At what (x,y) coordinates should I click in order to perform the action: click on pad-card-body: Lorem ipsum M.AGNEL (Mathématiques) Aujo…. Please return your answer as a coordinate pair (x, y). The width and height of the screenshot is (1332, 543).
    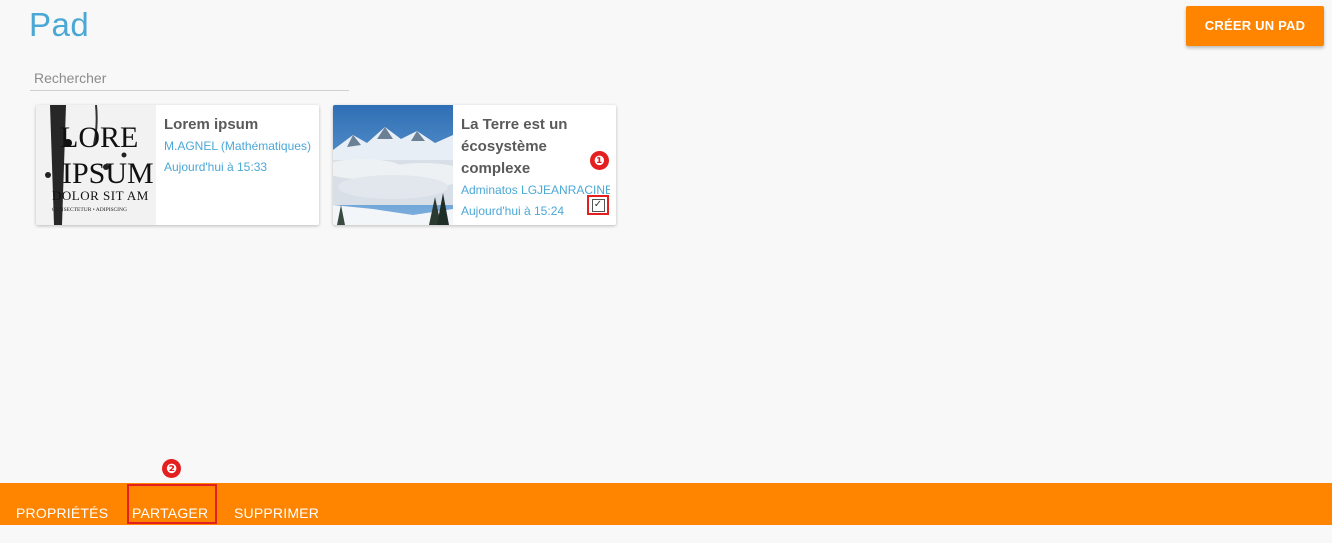
    Looking at the image, I should click on (238, 165).